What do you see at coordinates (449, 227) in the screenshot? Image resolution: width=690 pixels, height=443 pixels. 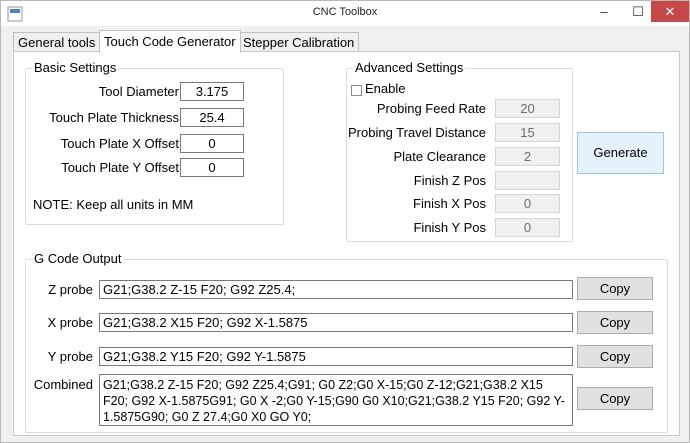 I see `finish-y-label: Finish Y Pos` at bounding box center [449, 227].